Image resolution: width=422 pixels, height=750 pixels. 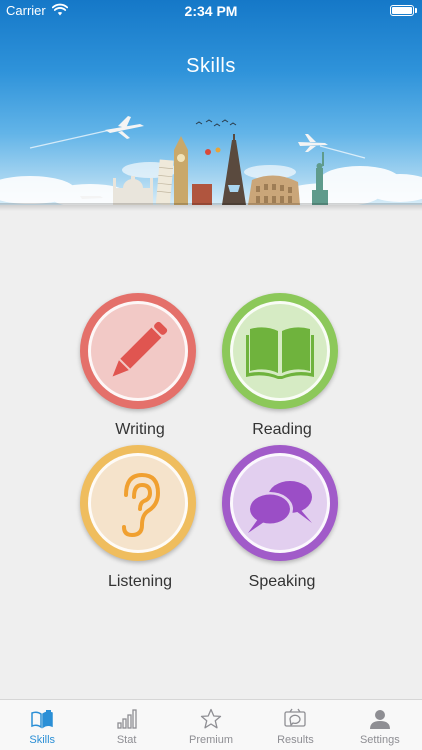 What do you see at coordinates (126, 719) in the screenshot?
I see `bar-chart-icon` at bounding box center [126, 719].